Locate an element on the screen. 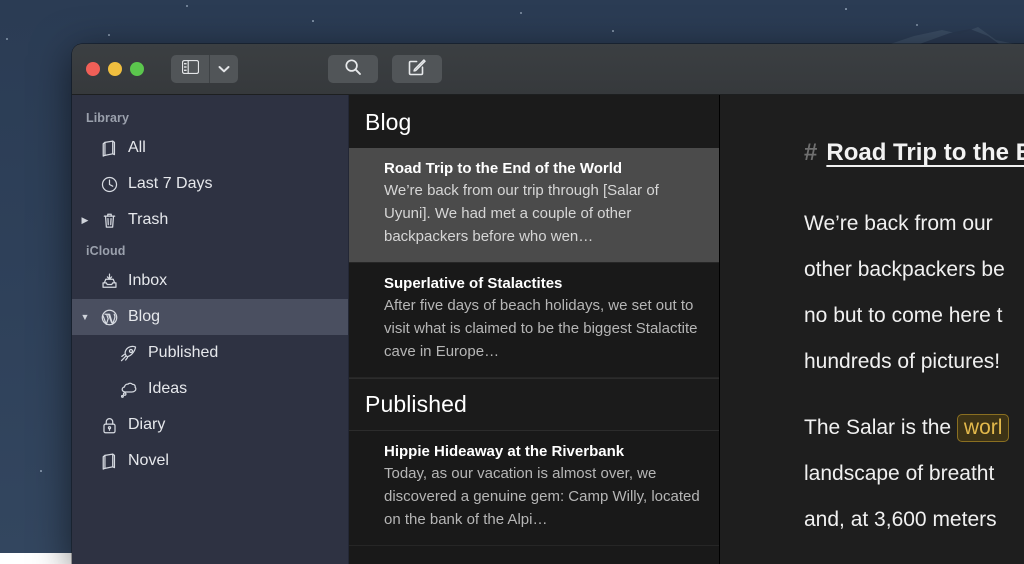 The width and height of the screenshot is (1024, 564). window-titlebar is located at coordinates (548, 69).